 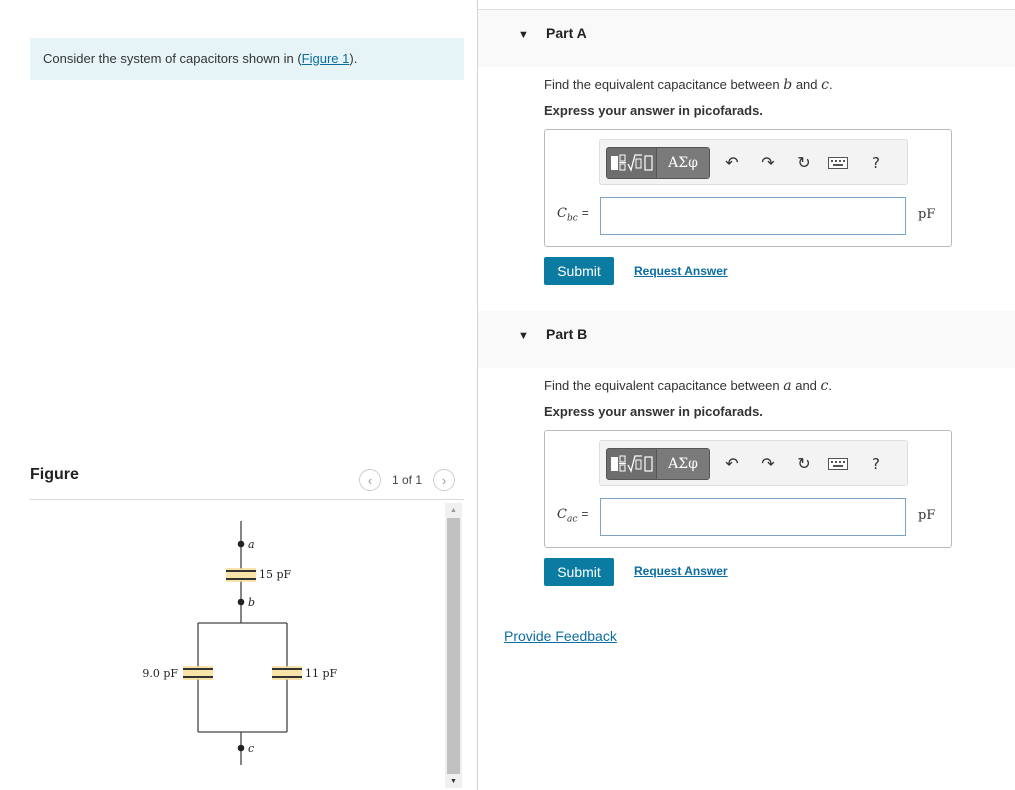 What do you see at coordinates (787, 386) in the screenshot?
I see `part-b-var1: a` at bounding box center [787, 386].